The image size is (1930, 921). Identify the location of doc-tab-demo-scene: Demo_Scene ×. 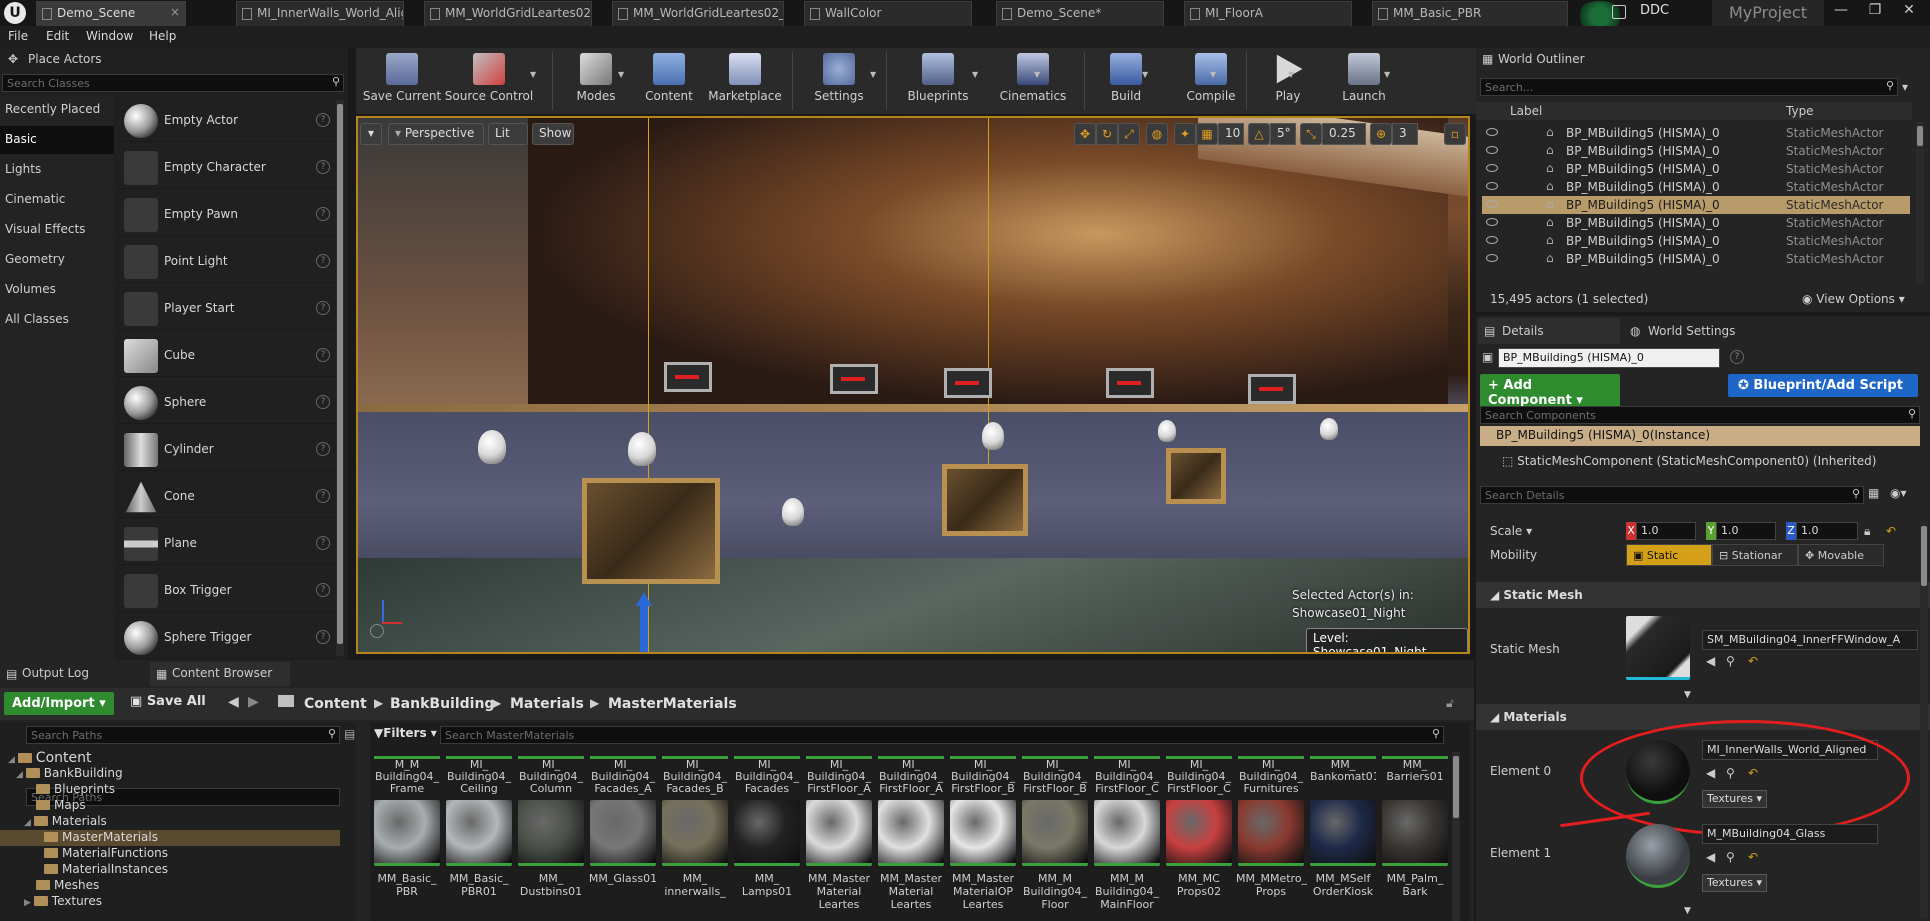
(111, 13).